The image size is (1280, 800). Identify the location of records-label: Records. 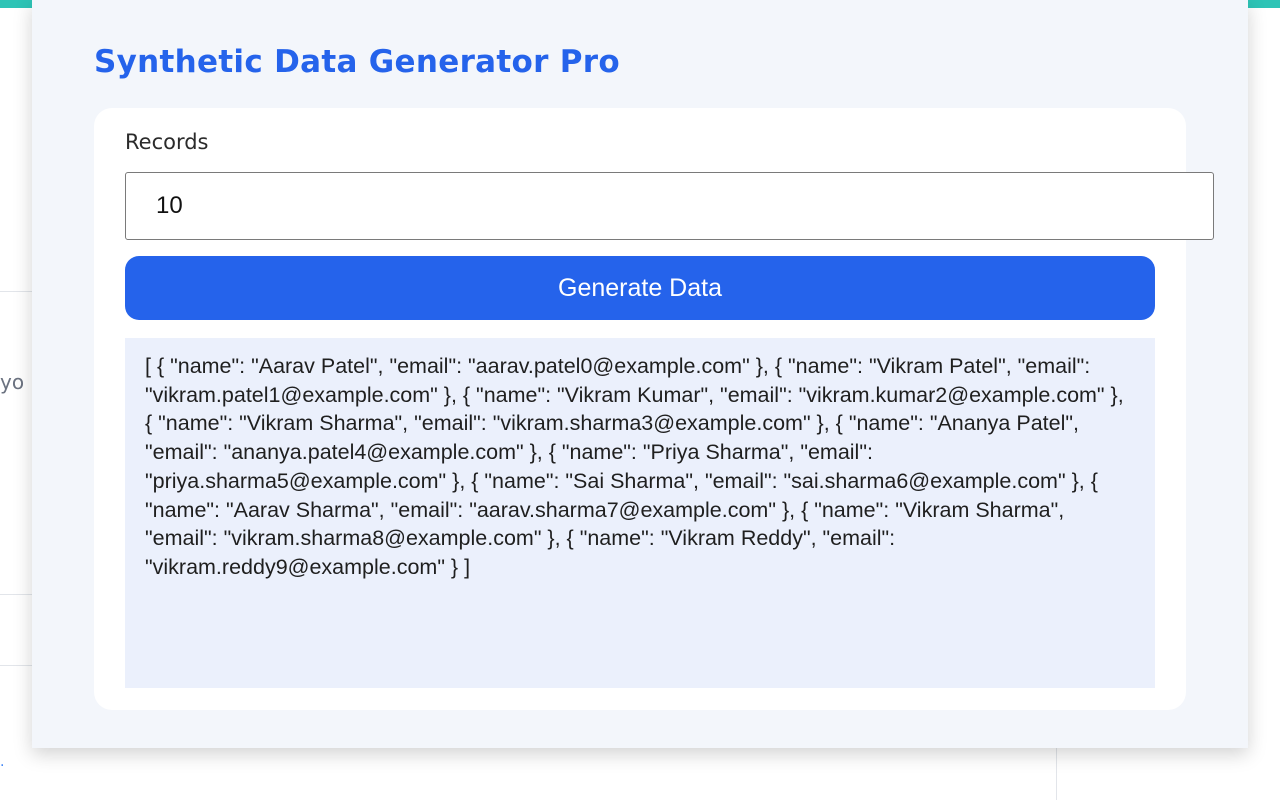
(167, 142).